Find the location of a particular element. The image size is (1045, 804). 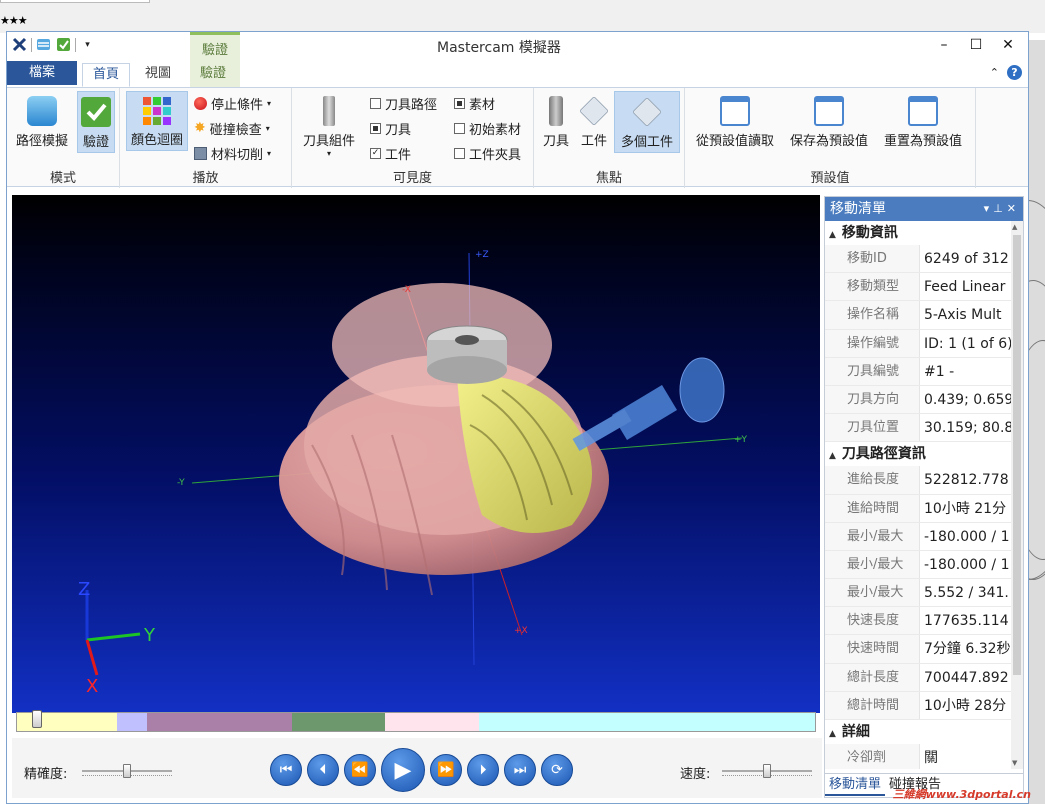

stop-conditions-button: 停止條件 ▾ is located at coordinates (232, 103).